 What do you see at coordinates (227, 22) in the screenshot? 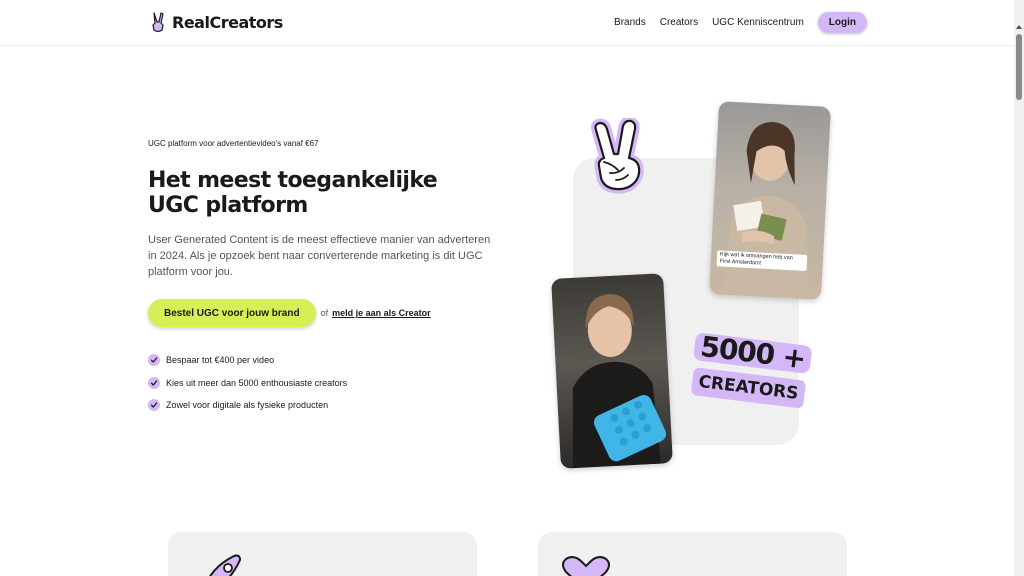
I see `brand-name: RealCreators` at bounding box center [227, 22].